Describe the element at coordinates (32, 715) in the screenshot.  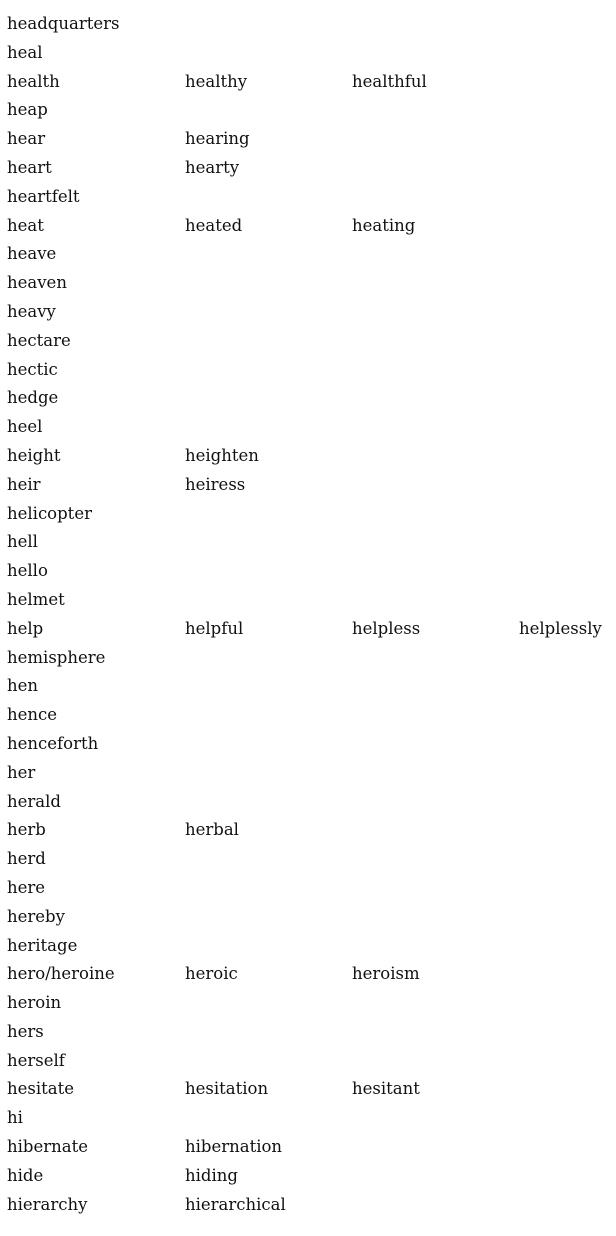
I see `headword: hence` at that location.